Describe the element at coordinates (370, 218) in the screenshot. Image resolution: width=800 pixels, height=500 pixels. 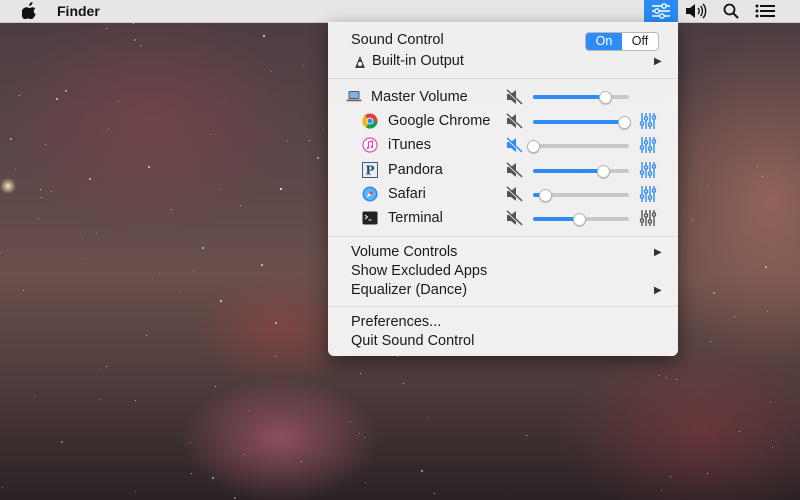
I see `terminal-icon` at that location.